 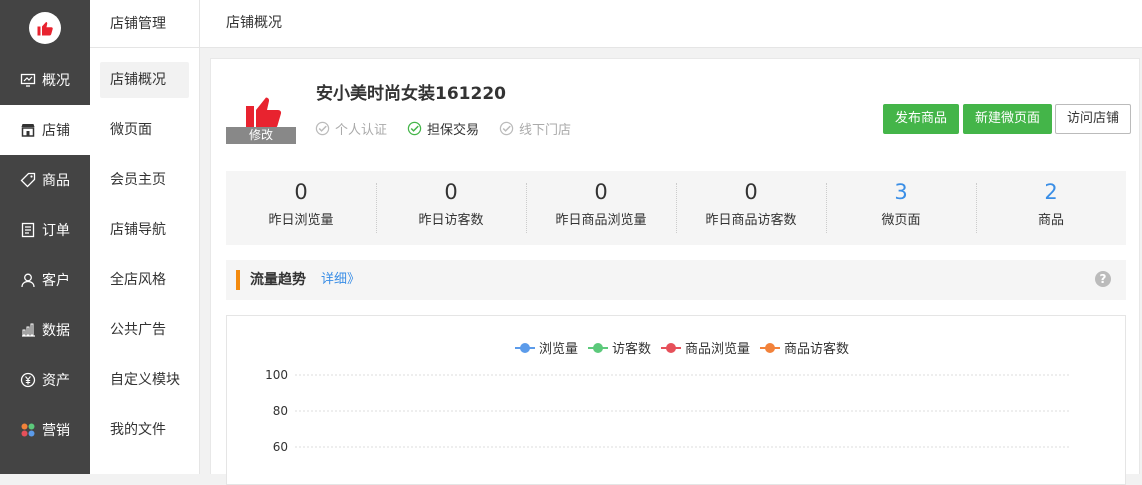 What do you see at coordinates (1008, 119) in the screenshot?
I see `new-micro-page-button: 新建微页面` at bounding box center [1008, 119].